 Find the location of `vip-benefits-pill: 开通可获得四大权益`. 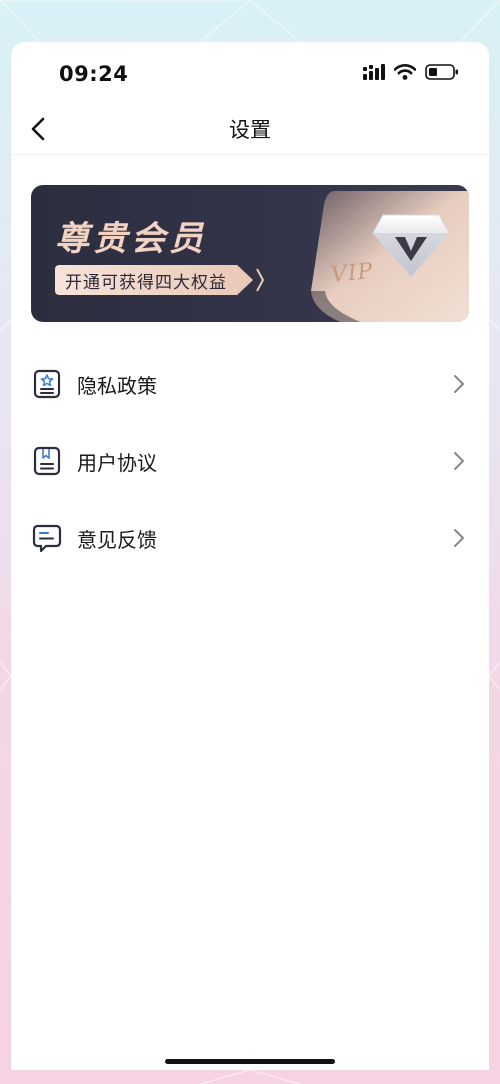

vip-benefits-pill: 开通可获得四大权益 is located at coordinates (154, 280).